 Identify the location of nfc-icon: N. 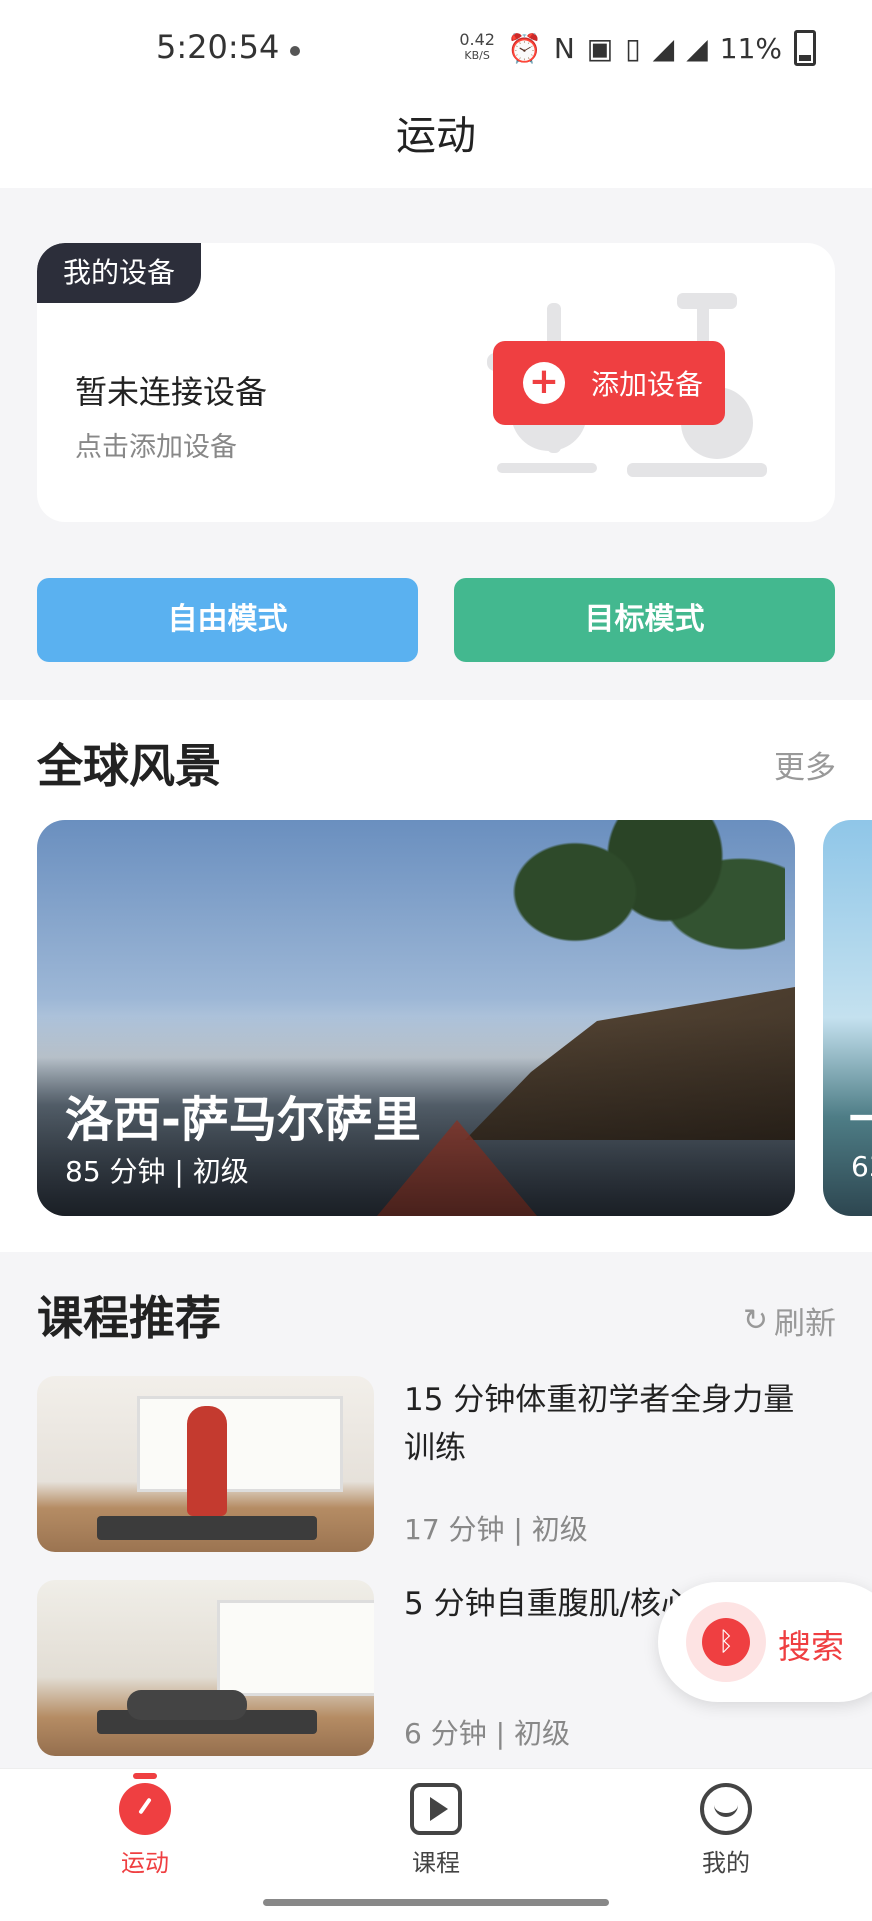
(564, 48).